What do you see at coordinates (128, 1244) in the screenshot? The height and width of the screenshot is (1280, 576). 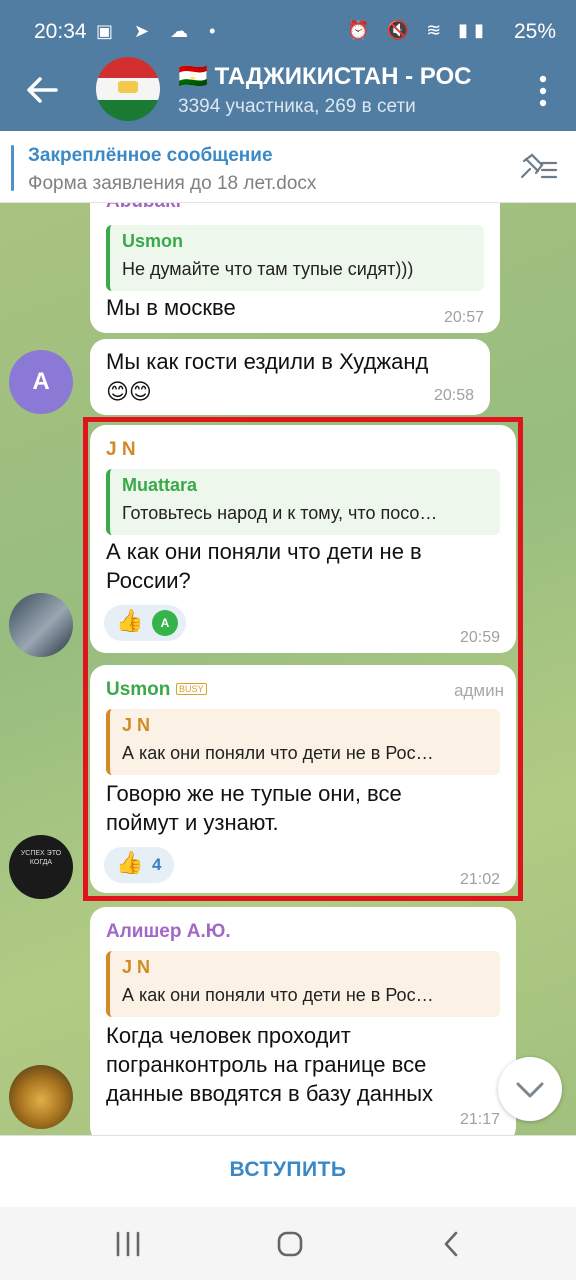 I see `recent-apps-icon` at bounding box center [128, 1244].